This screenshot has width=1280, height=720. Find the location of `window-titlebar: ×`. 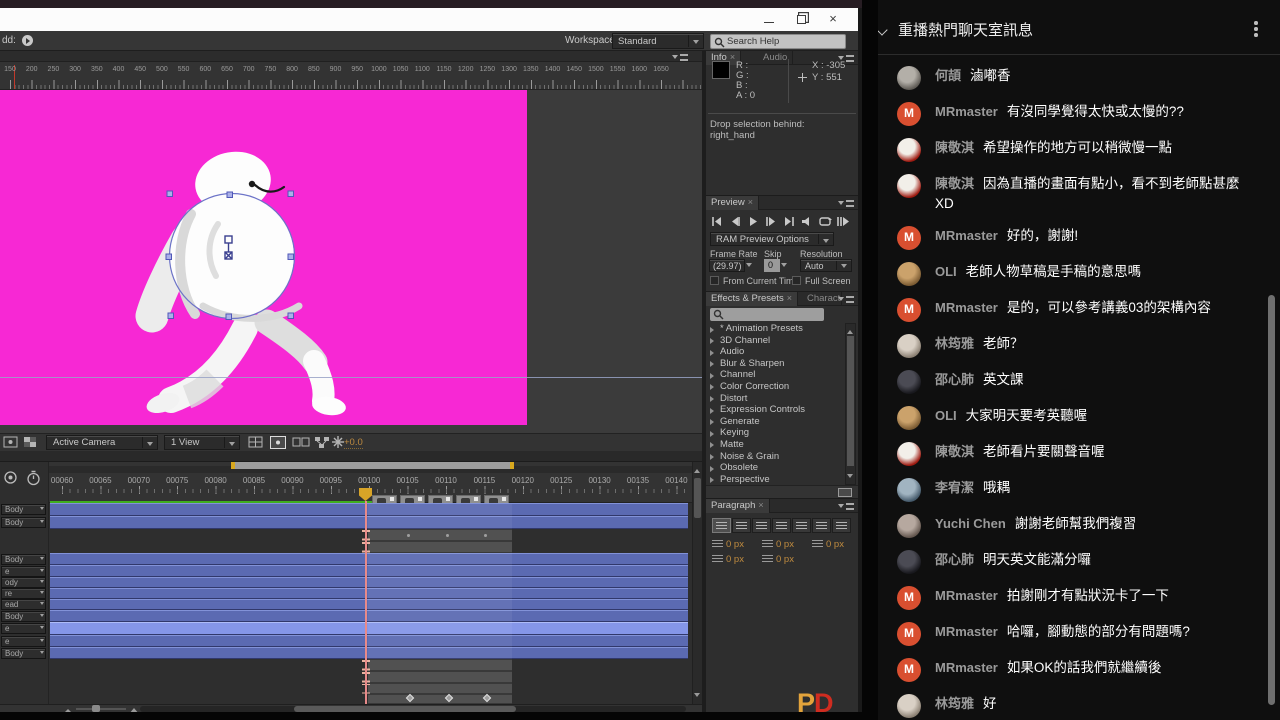

window-titlebar: × is located at coordinates (431, 19).